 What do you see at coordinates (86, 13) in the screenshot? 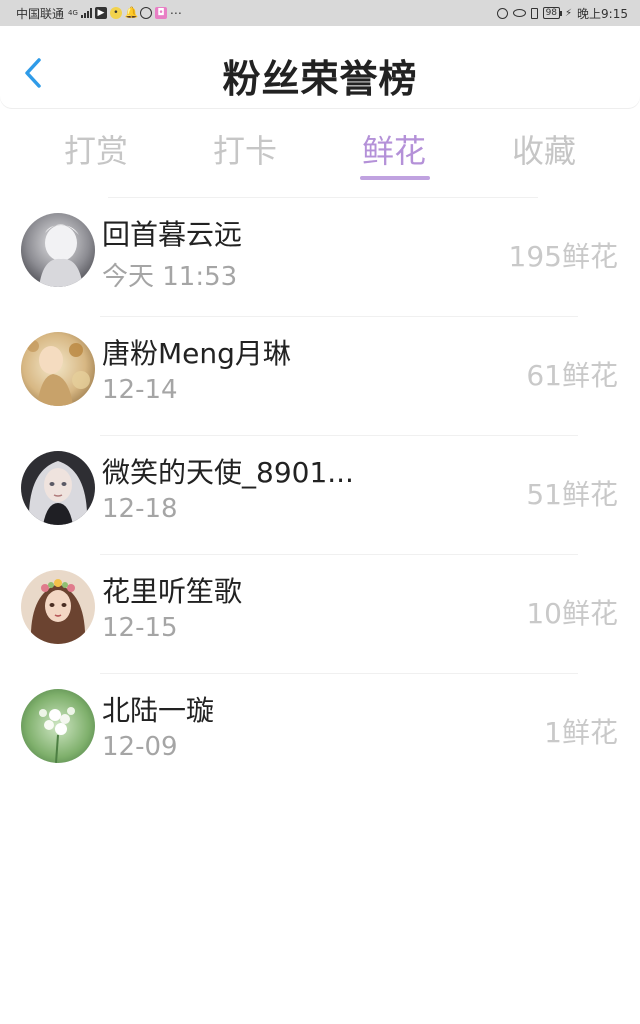
I see `signal-icon` at bounding box center [86, 13].